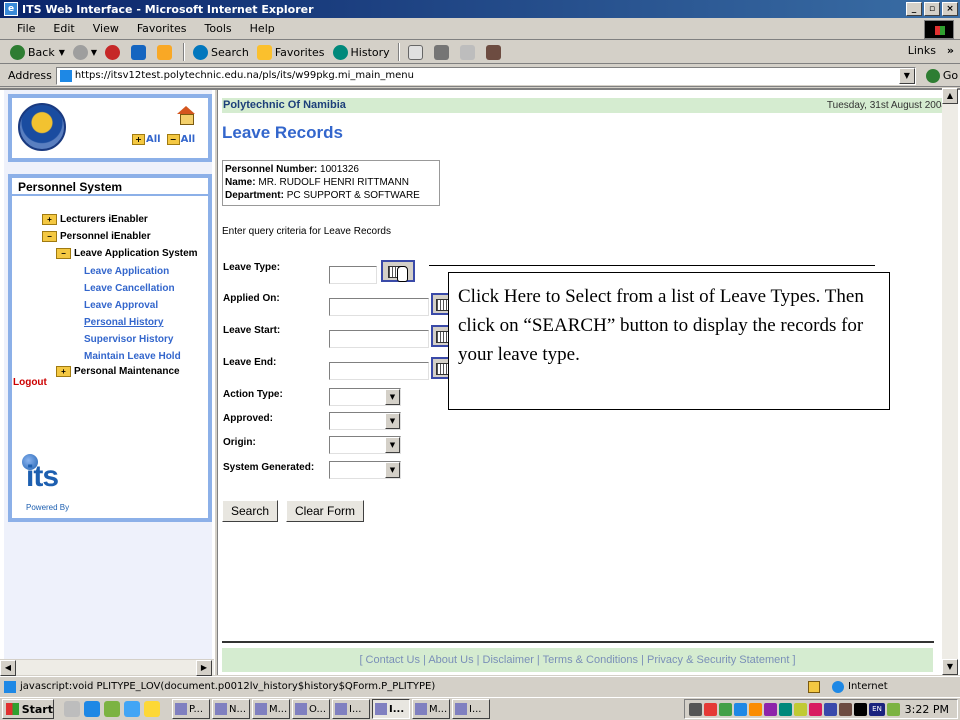 The height and width of the screenshot is (720, 960). Describe the element at coordinates (218, 28) in the screenshot. I see `menu-tools: Tools` at that location.